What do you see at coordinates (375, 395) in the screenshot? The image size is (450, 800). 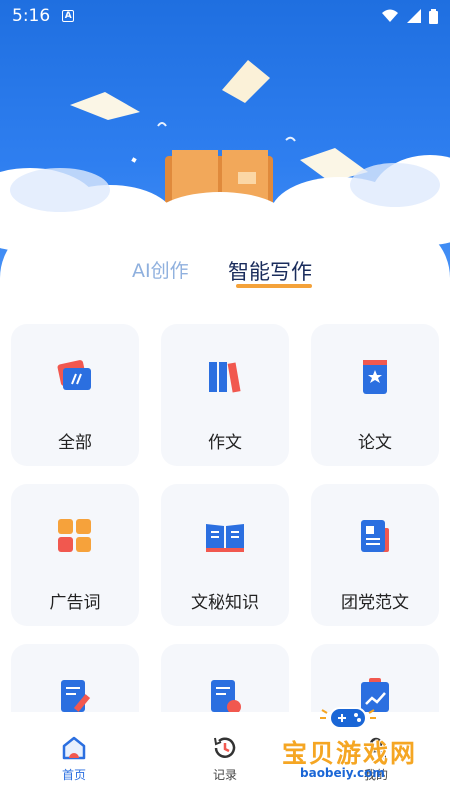 I see `tile-thesis: 论文` at bounding box center [375, 395].